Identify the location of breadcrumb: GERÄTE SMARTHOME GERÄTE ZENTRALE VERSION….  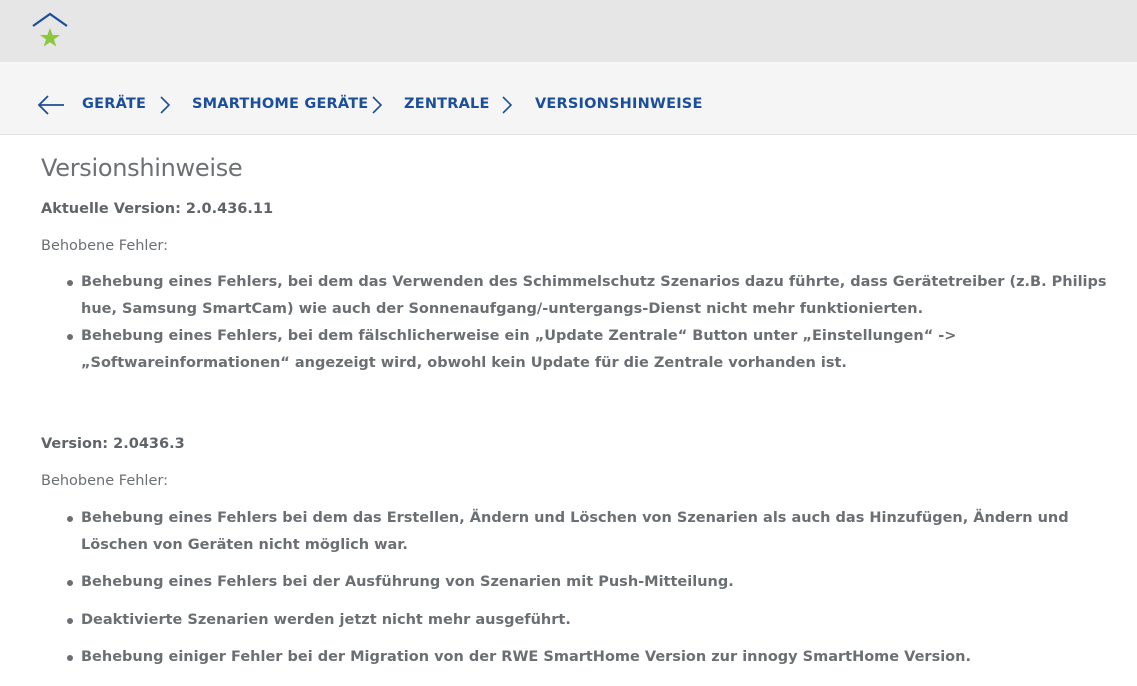
(568, 98).